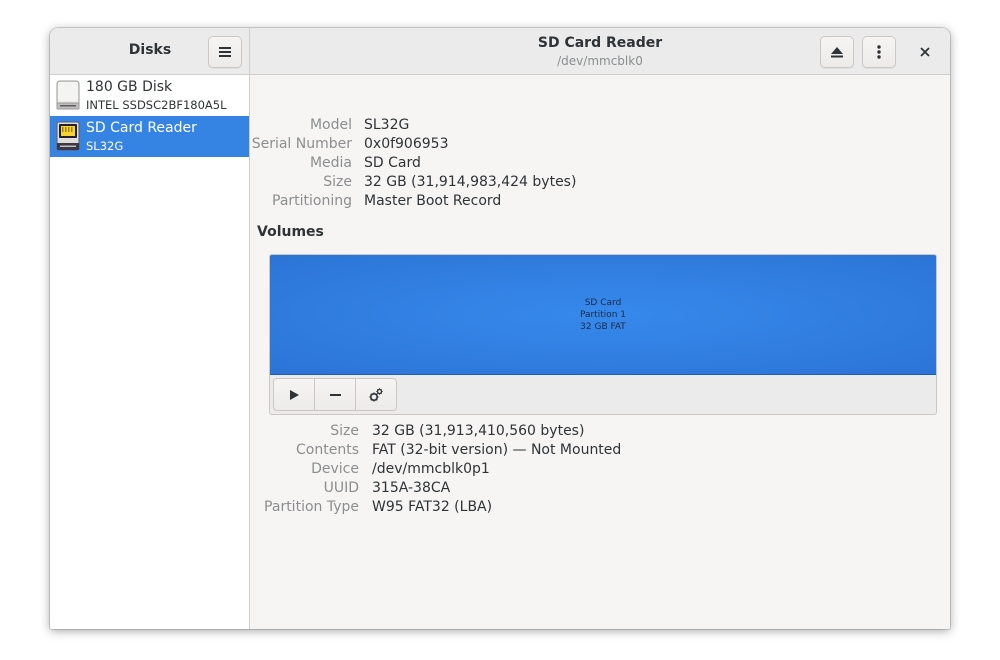 This screenshot has width=1000, height=660. I want to click on close-icon, so click(925, 52).